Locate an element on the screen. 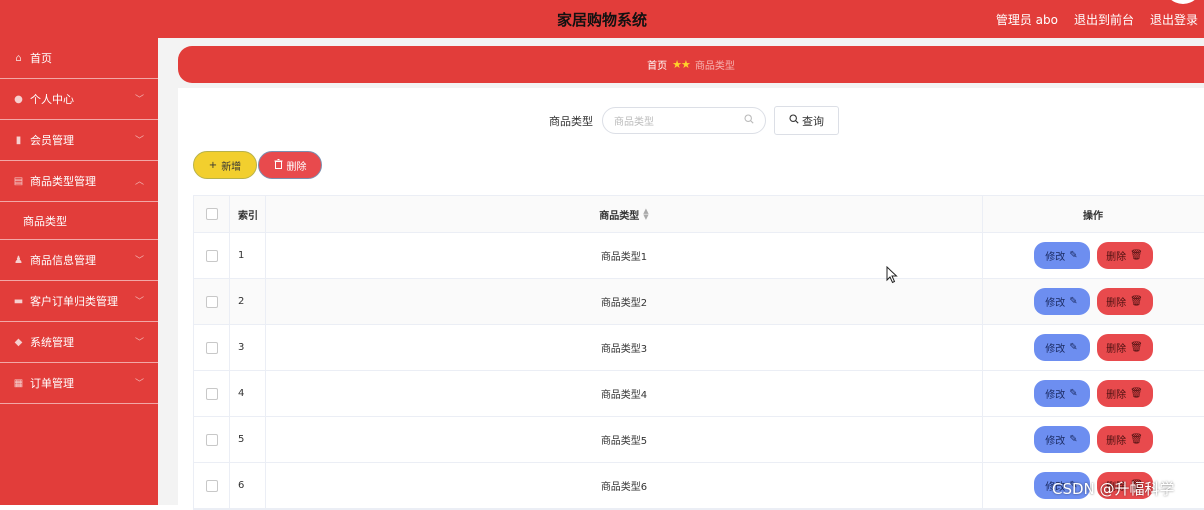 The width and height of the screenshot is (1204, 510). user-icon: ● is located at coordinates (18, 99).